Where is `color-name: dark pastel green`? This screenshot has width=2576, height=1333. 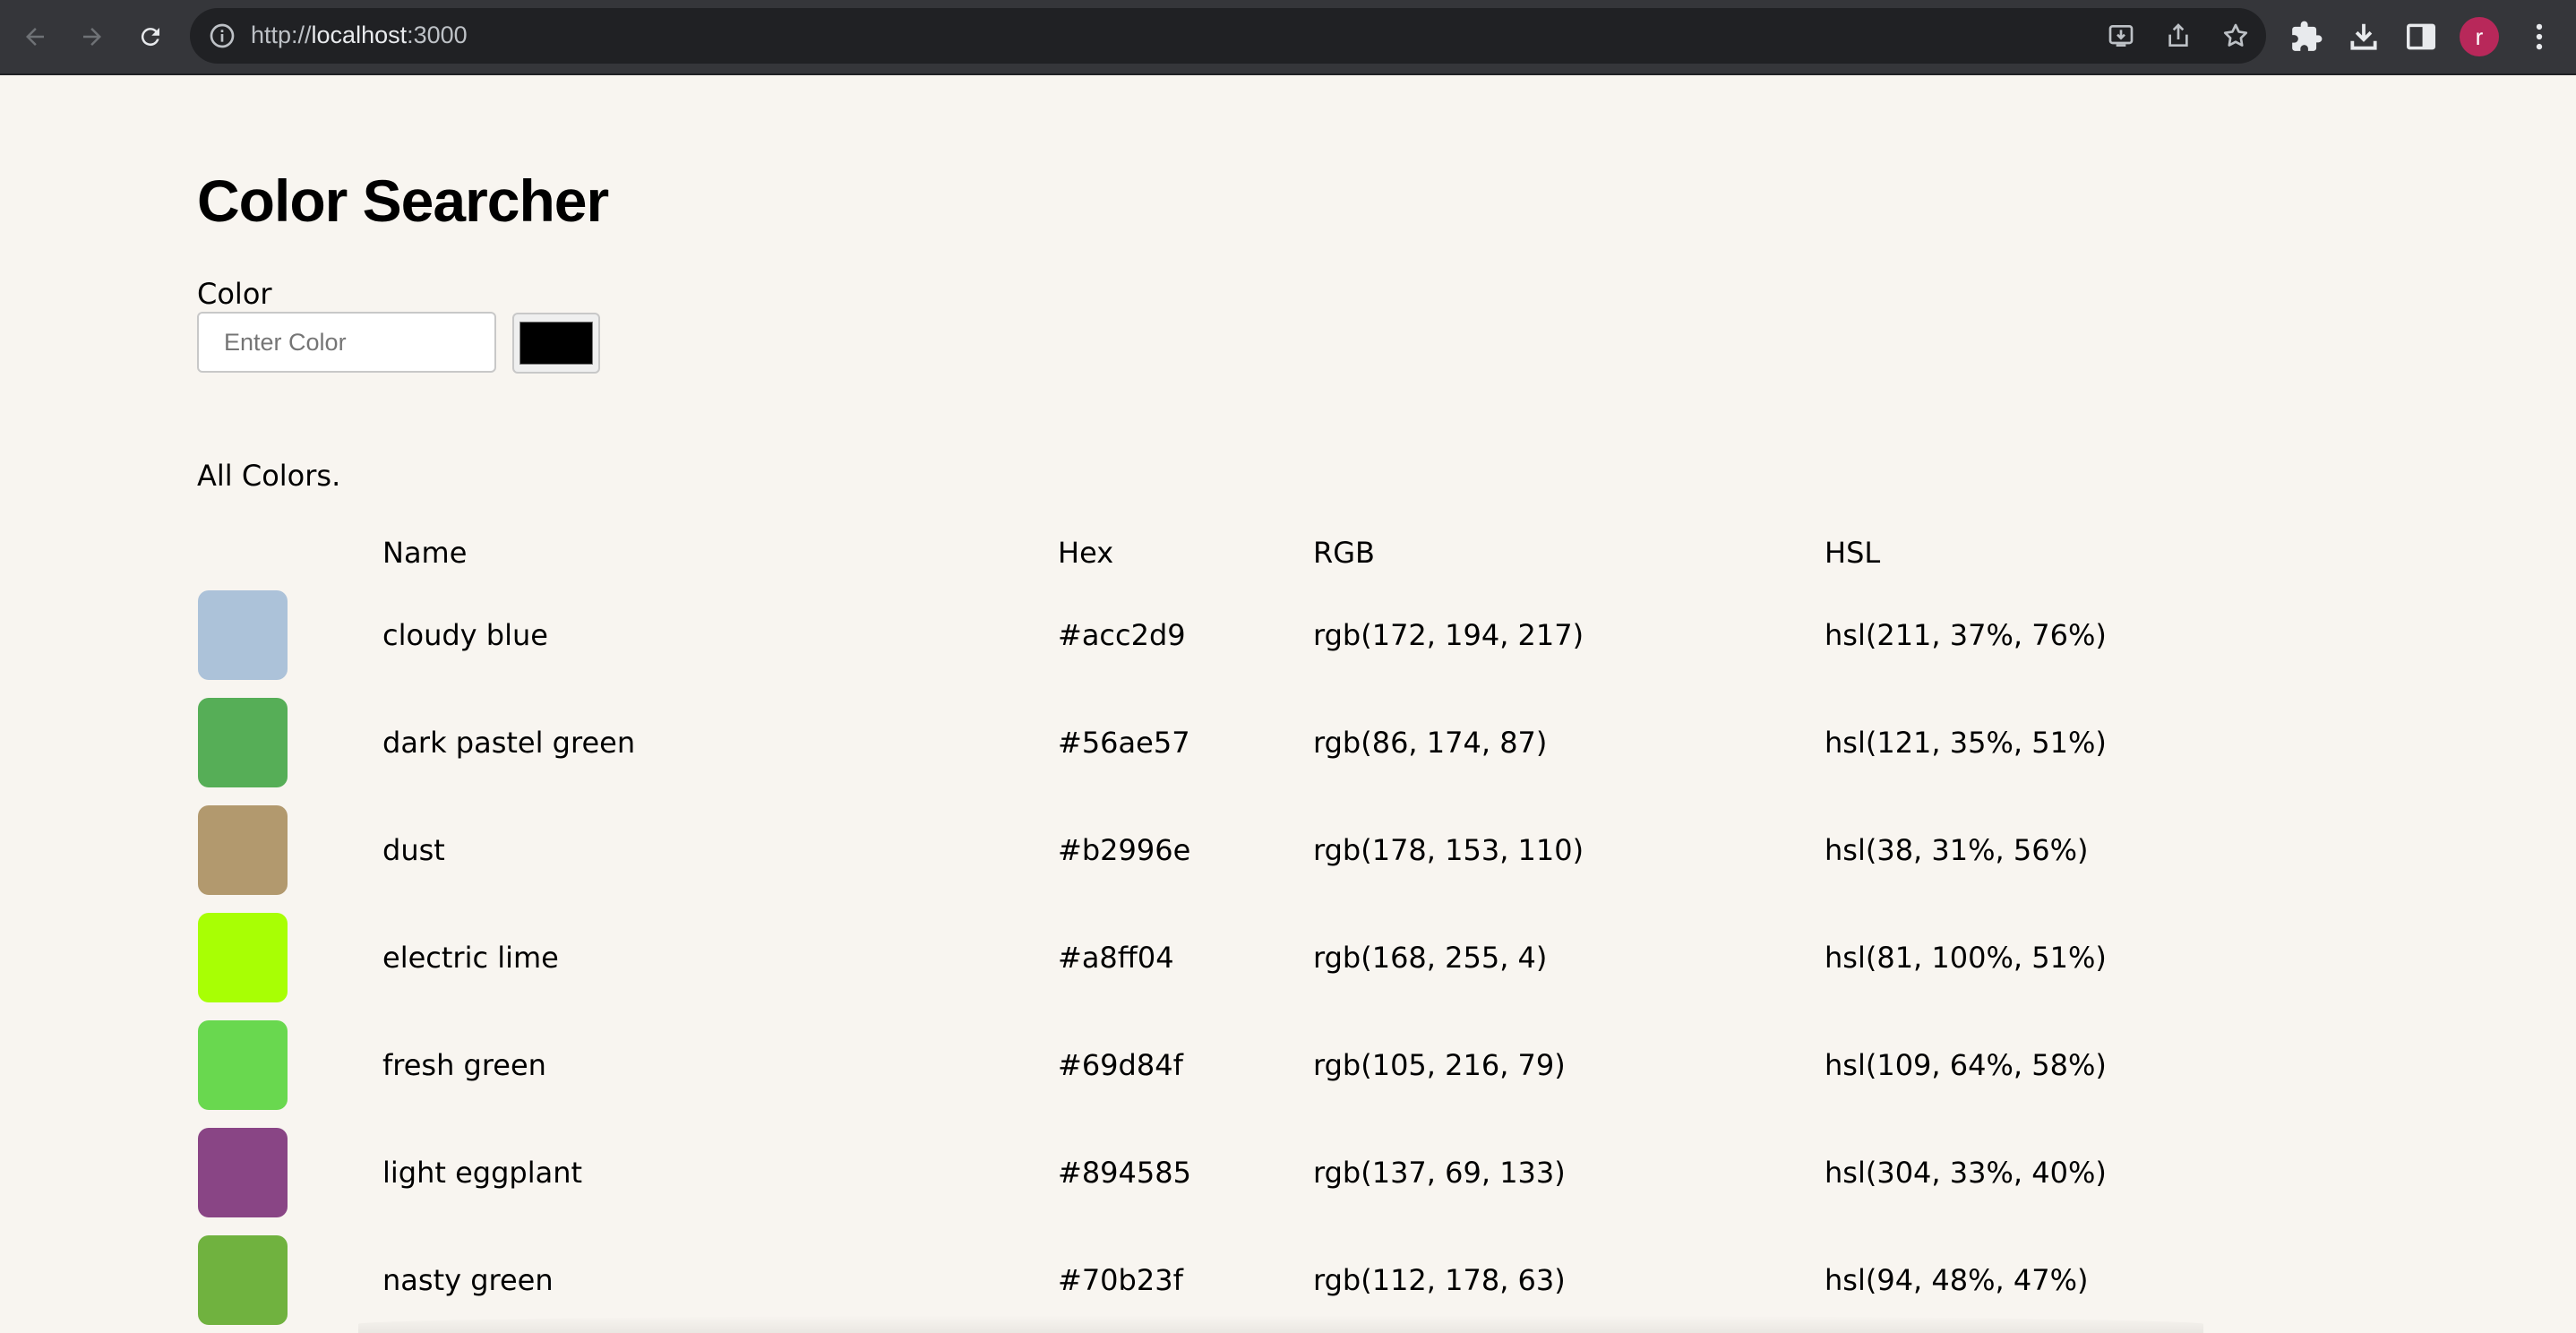 color-name: dark pastel green is located at coordinates (509, 743).